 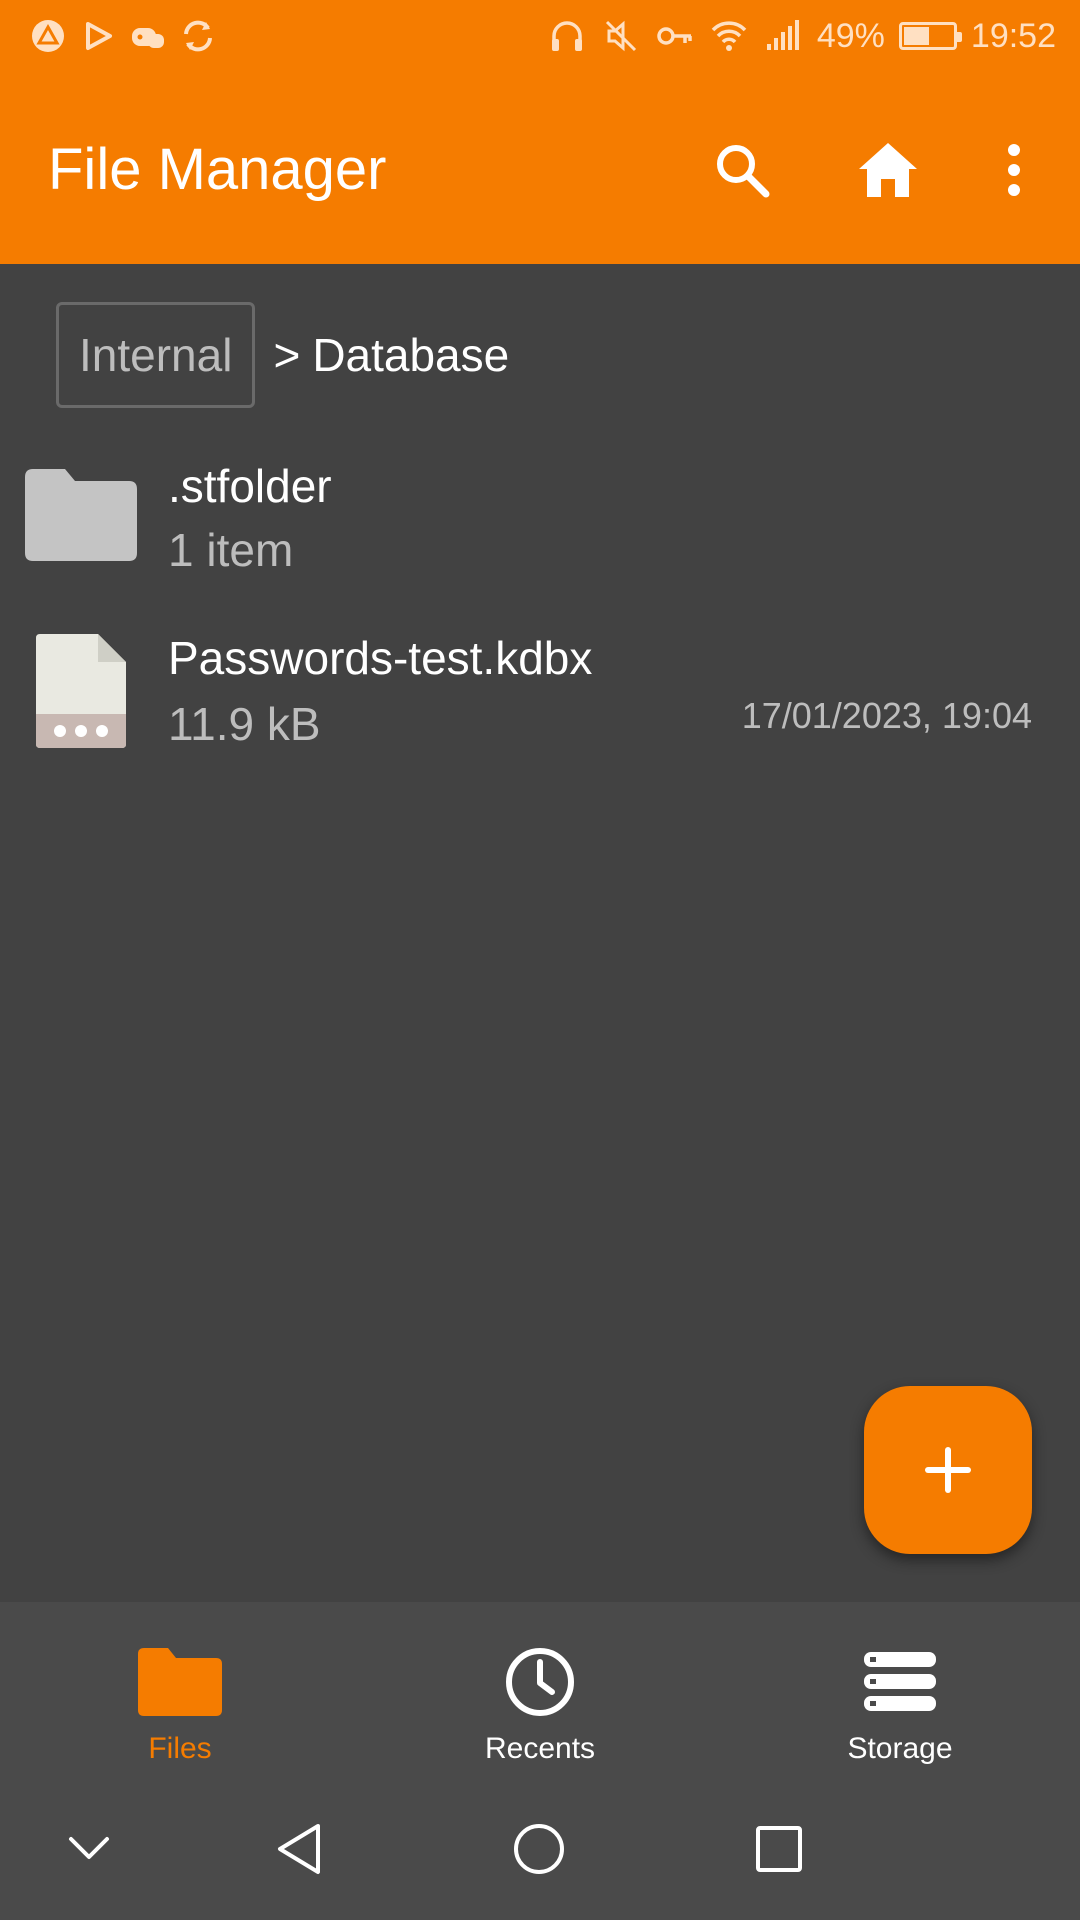 What do you see at coordinates (123, 36) in the screenshot?
I see `status-left-icons` at bounding box center [123, 36].